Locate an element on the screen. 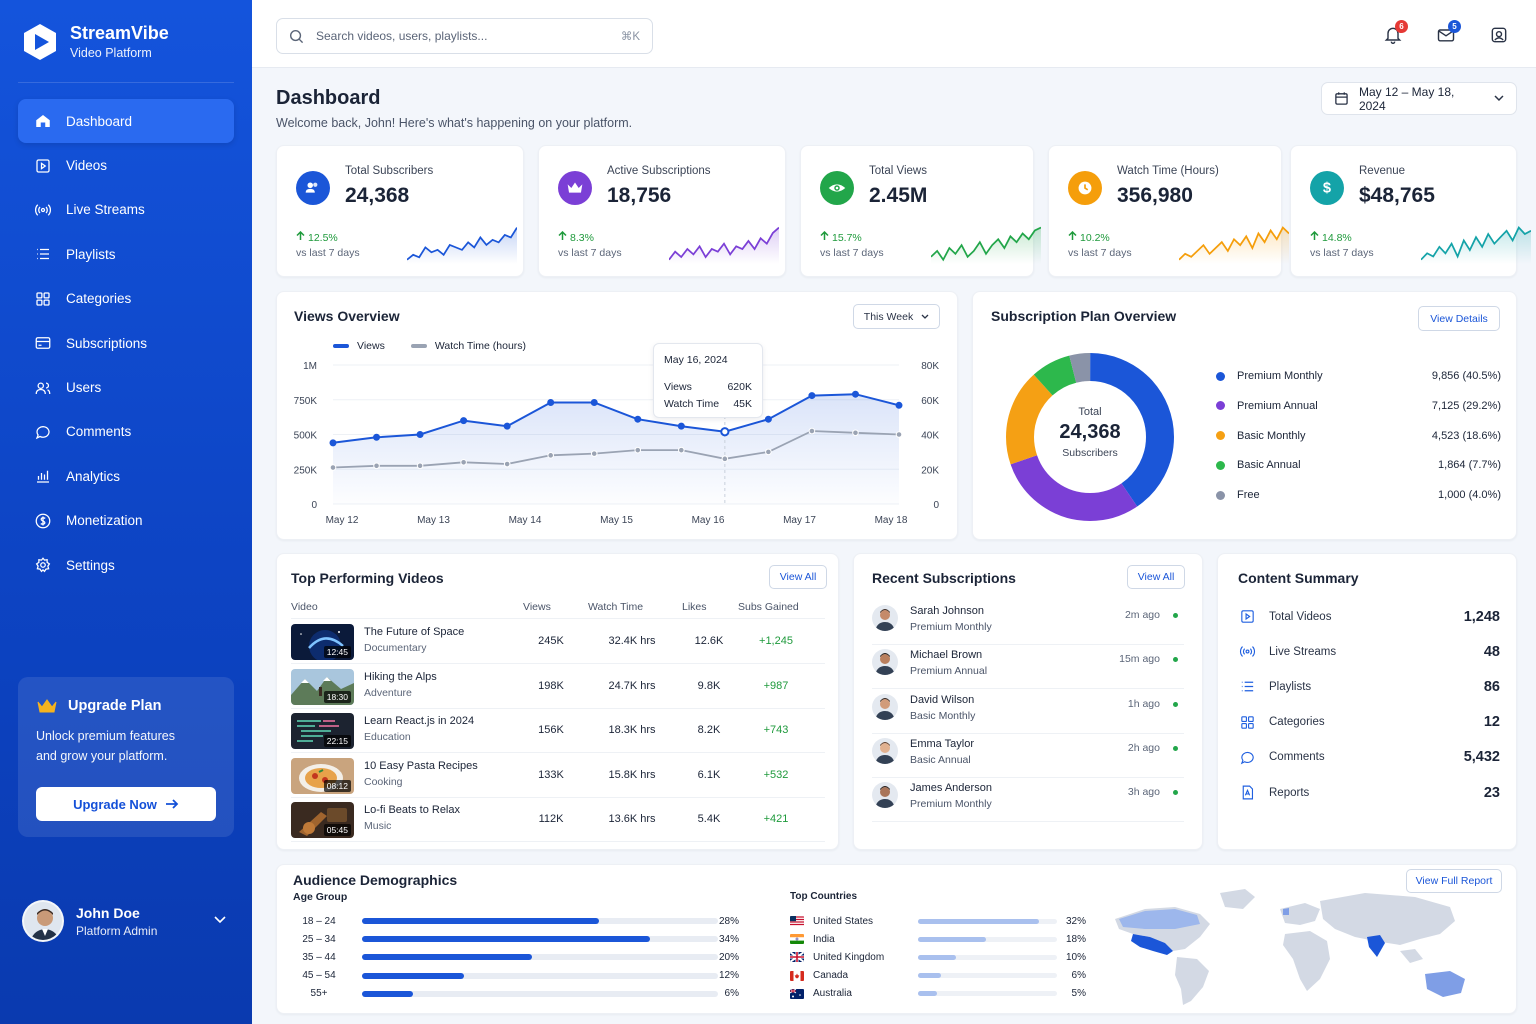  country-row: India 18% is located at coordinates (938, 939).